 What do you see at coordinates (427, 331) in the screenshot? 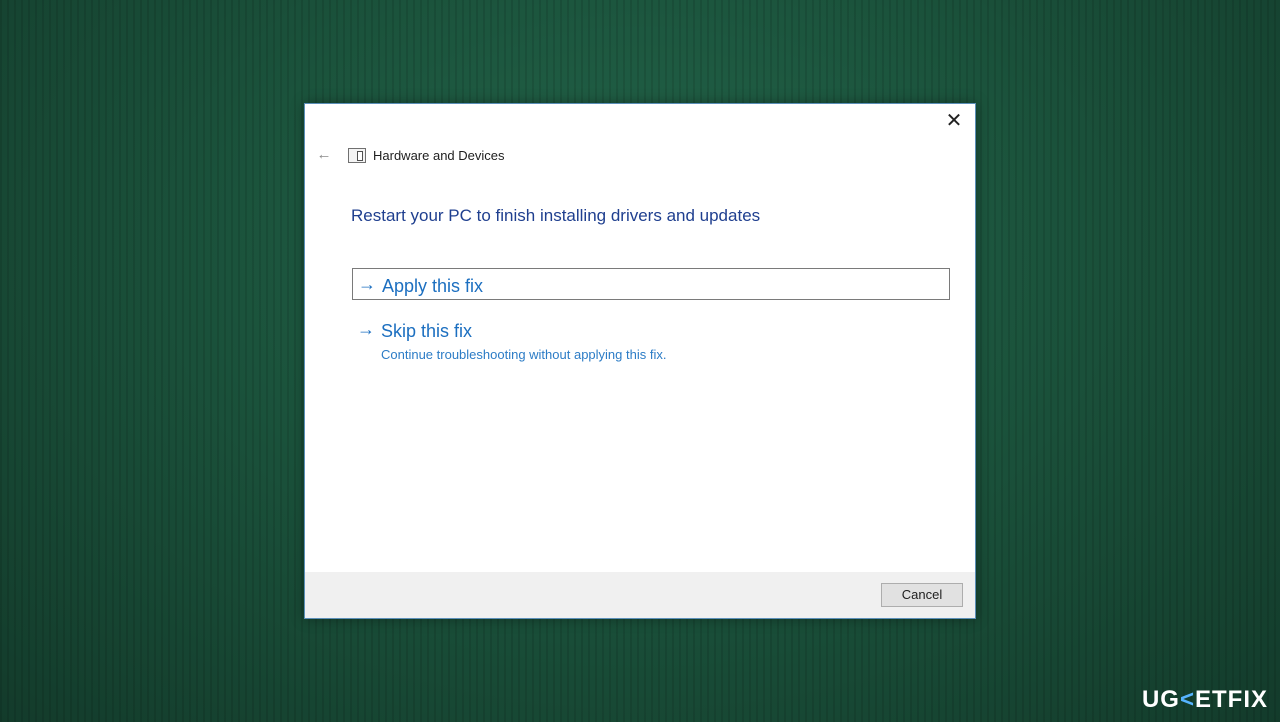
I see `skip-fix-label: Skip this fix` at bounding box center [427, 331].